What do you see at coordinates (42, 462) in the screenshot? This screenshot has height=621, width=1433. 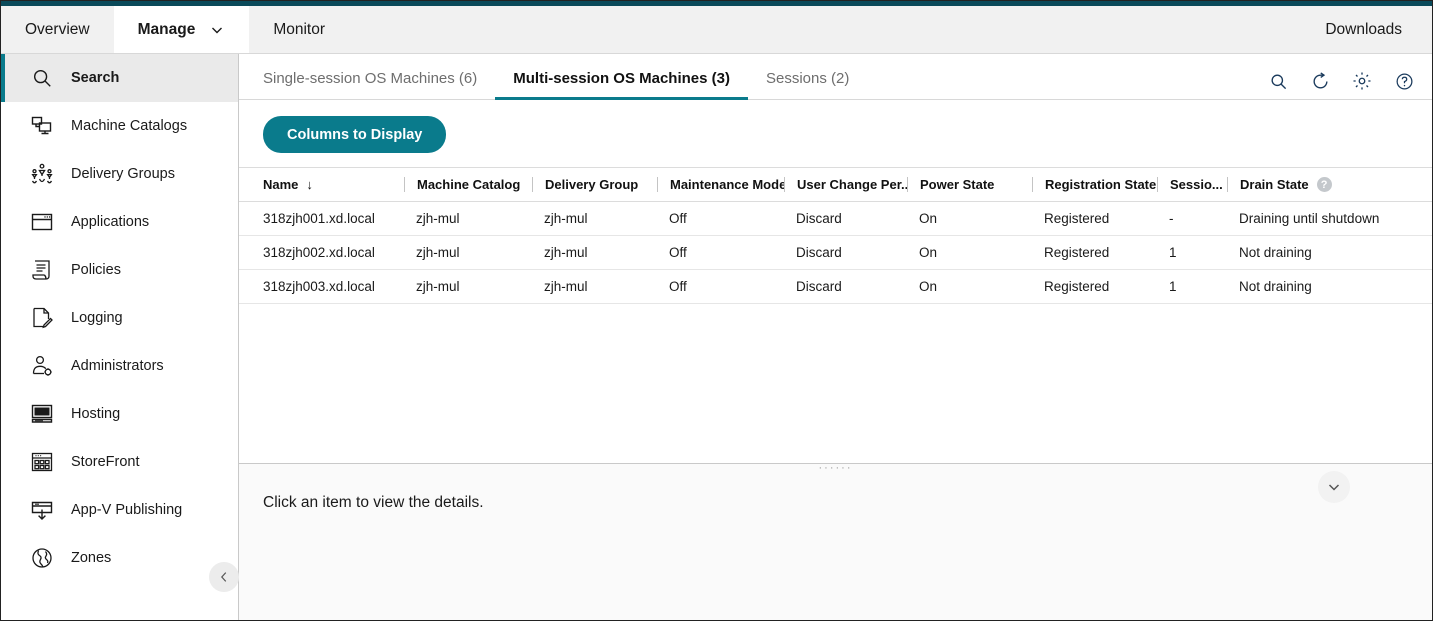 I see `storefront-icon` at bounding box center [42, 462].